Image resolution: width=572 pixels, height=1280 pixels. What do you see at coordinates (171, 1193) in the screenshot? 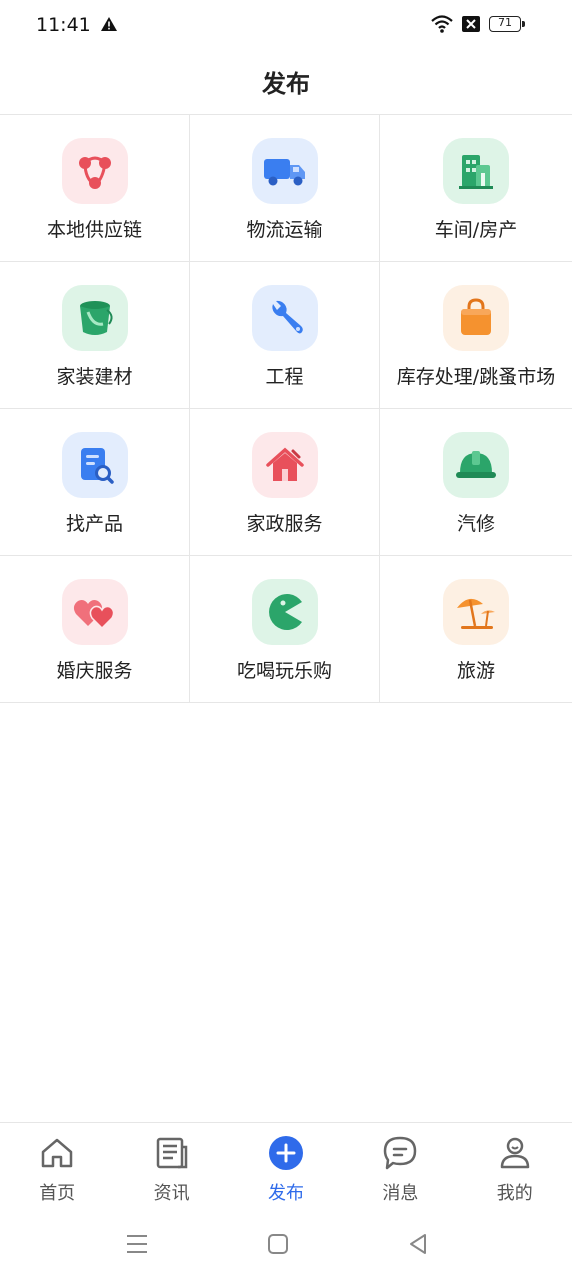
I see `nav-label: 资讯` at bounding box center [171, 1193].